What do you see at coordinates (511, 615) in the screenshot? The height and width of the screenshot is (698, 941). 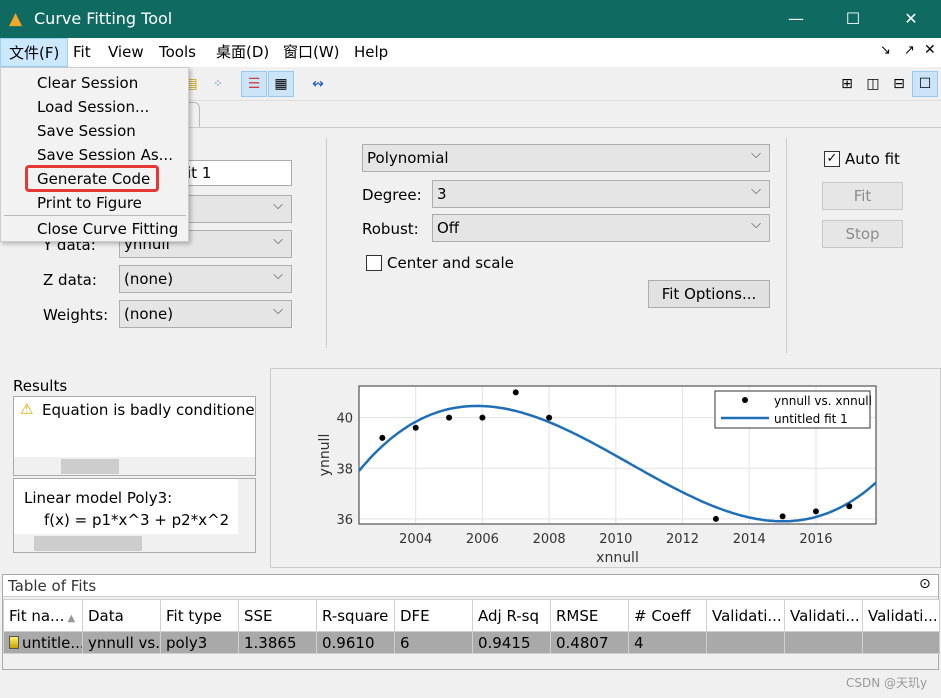 I see `column-header: Adj R-sq` at bounding box center [511, 615].